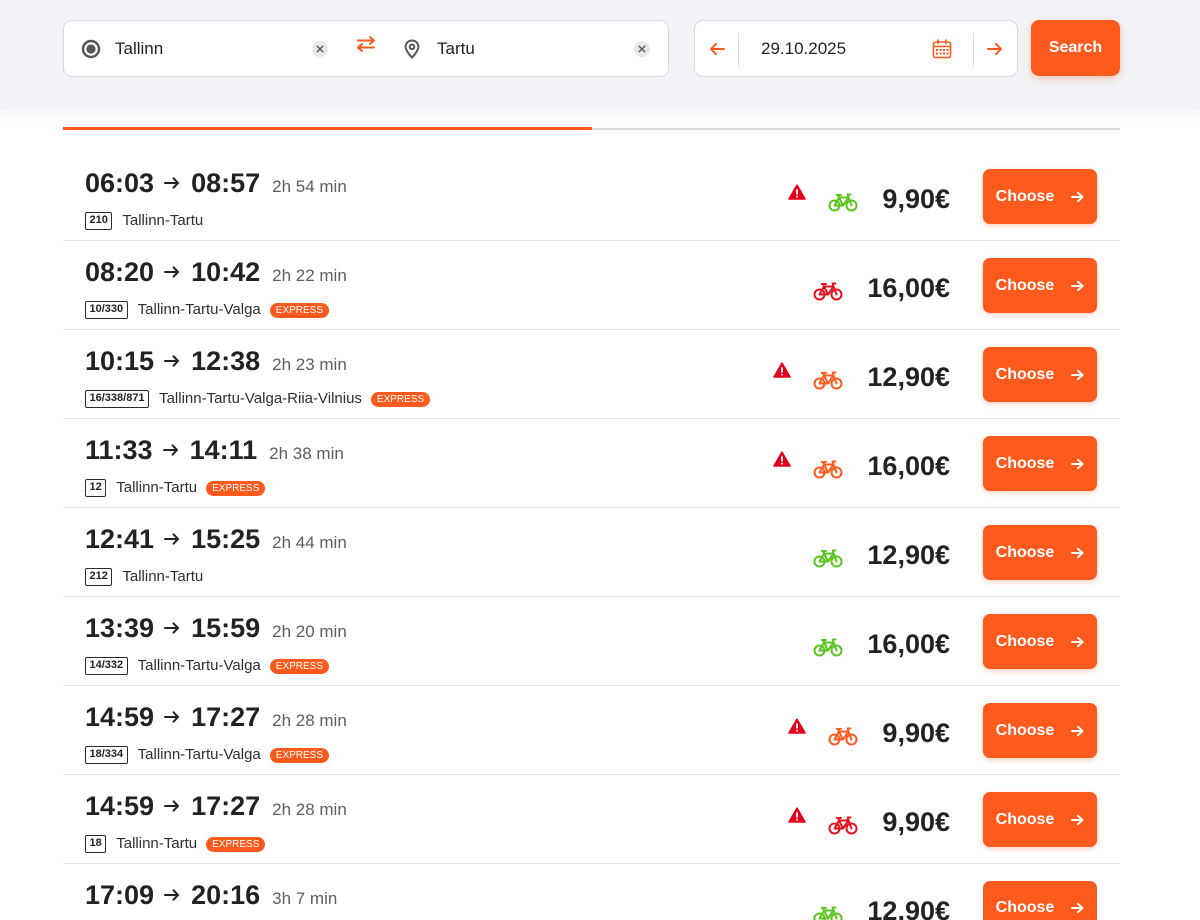 The height and width of the screenshot is (920, 1200). What do you see at coordinates (908, 287) in the screenshot?
I see `ticket-price: 16,00€` at bounding box center [908, 287].